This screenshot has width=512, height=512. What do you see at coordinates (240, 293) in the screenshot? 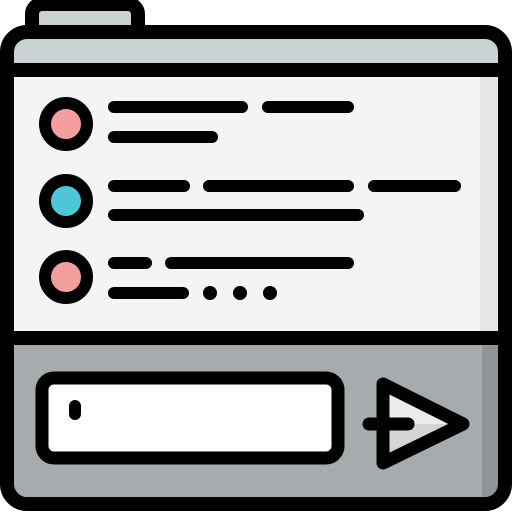
I see `typing-dots` at bounding box center [240, 293].